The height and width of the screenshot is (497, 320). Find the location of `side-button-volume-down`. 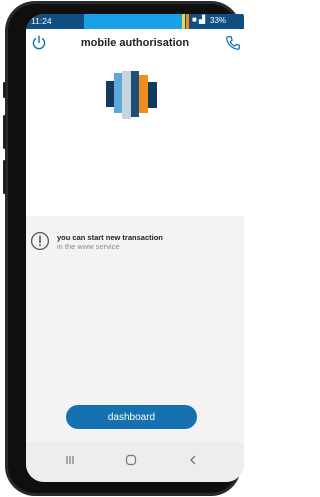

side-button-volume-down is located at coordinates (4, 177).